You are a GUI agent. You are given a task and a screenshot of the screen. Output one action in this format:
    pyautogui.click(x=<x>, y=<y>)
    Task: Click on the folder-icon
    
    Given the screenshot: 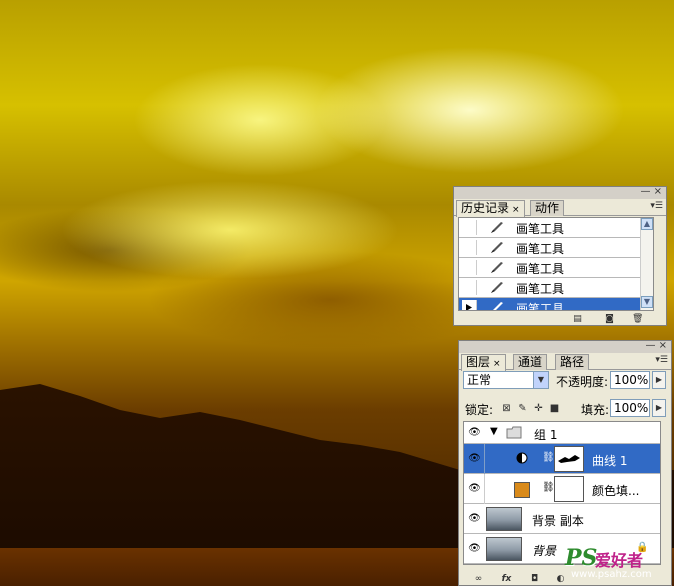 What is the action you would take?
    pyautogui.click(x=514, y=432)
    